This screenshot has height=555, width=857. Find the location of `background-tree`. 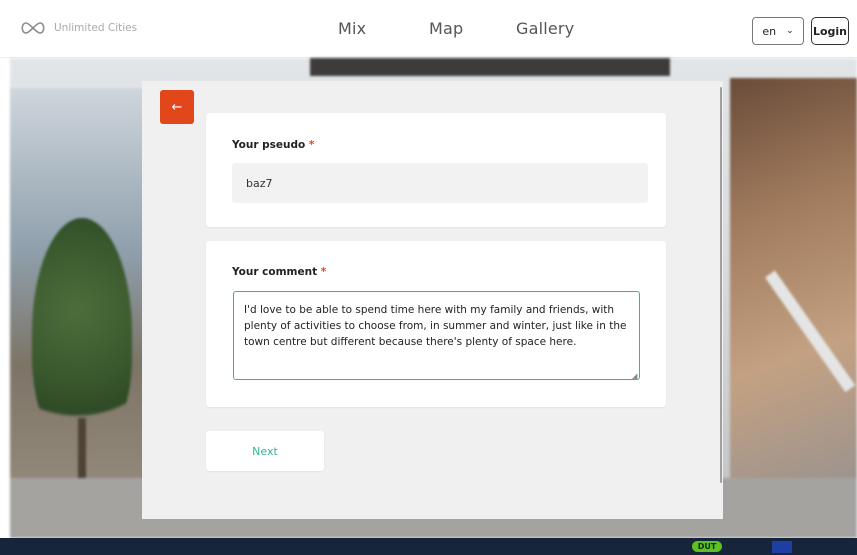

background-tree is located at coordinates (82, 333).